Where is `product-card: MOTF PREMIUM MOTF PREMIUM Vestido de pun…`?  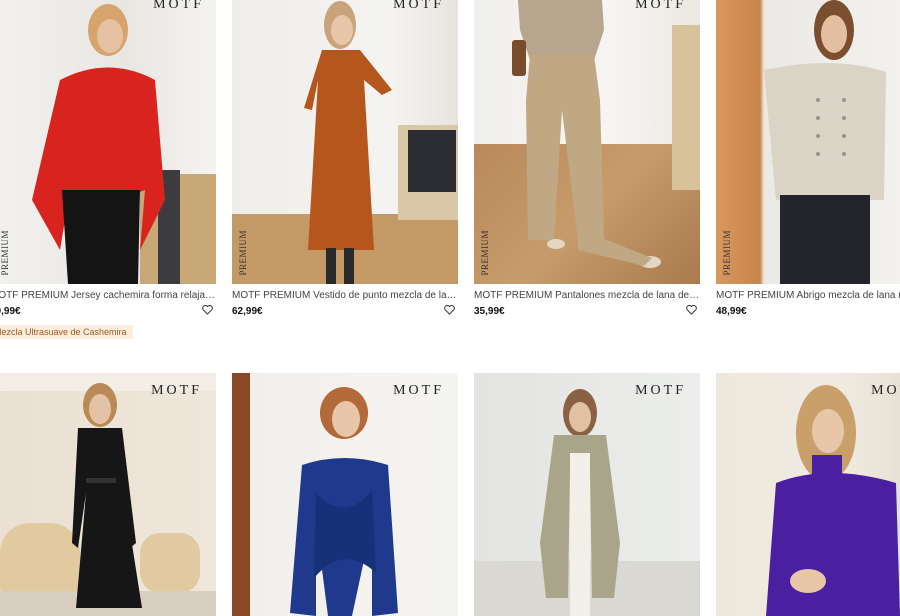 product-card: MOTF PREMIUM MOTF PREMIUM Vestido de pun… is located at coordinates (345, 160).